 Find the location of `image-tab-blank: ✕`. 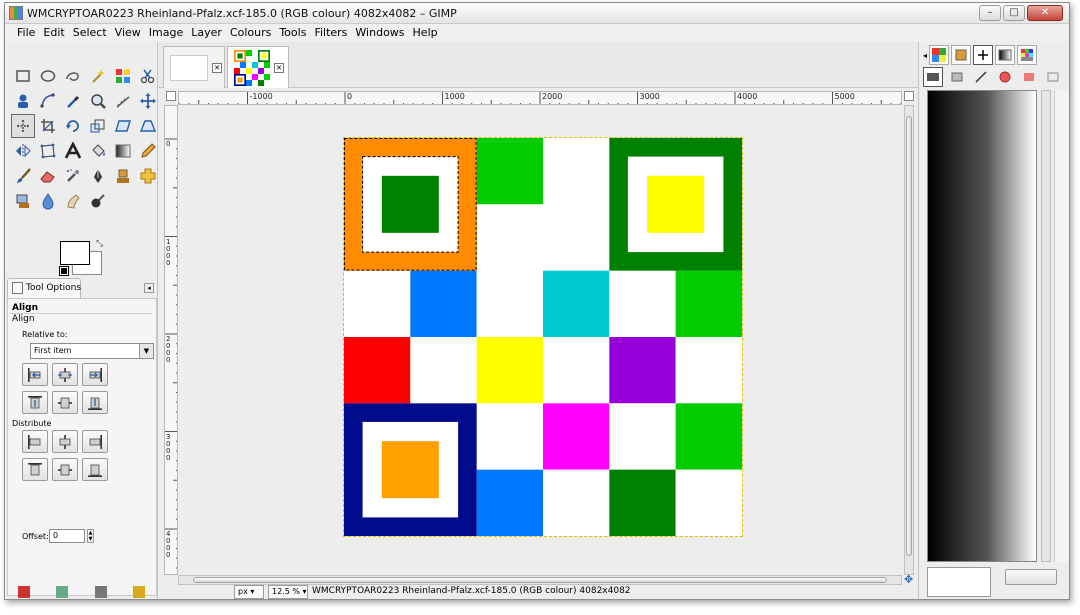

image-tab-blank: ✕ is located at coordinates (194, 67).